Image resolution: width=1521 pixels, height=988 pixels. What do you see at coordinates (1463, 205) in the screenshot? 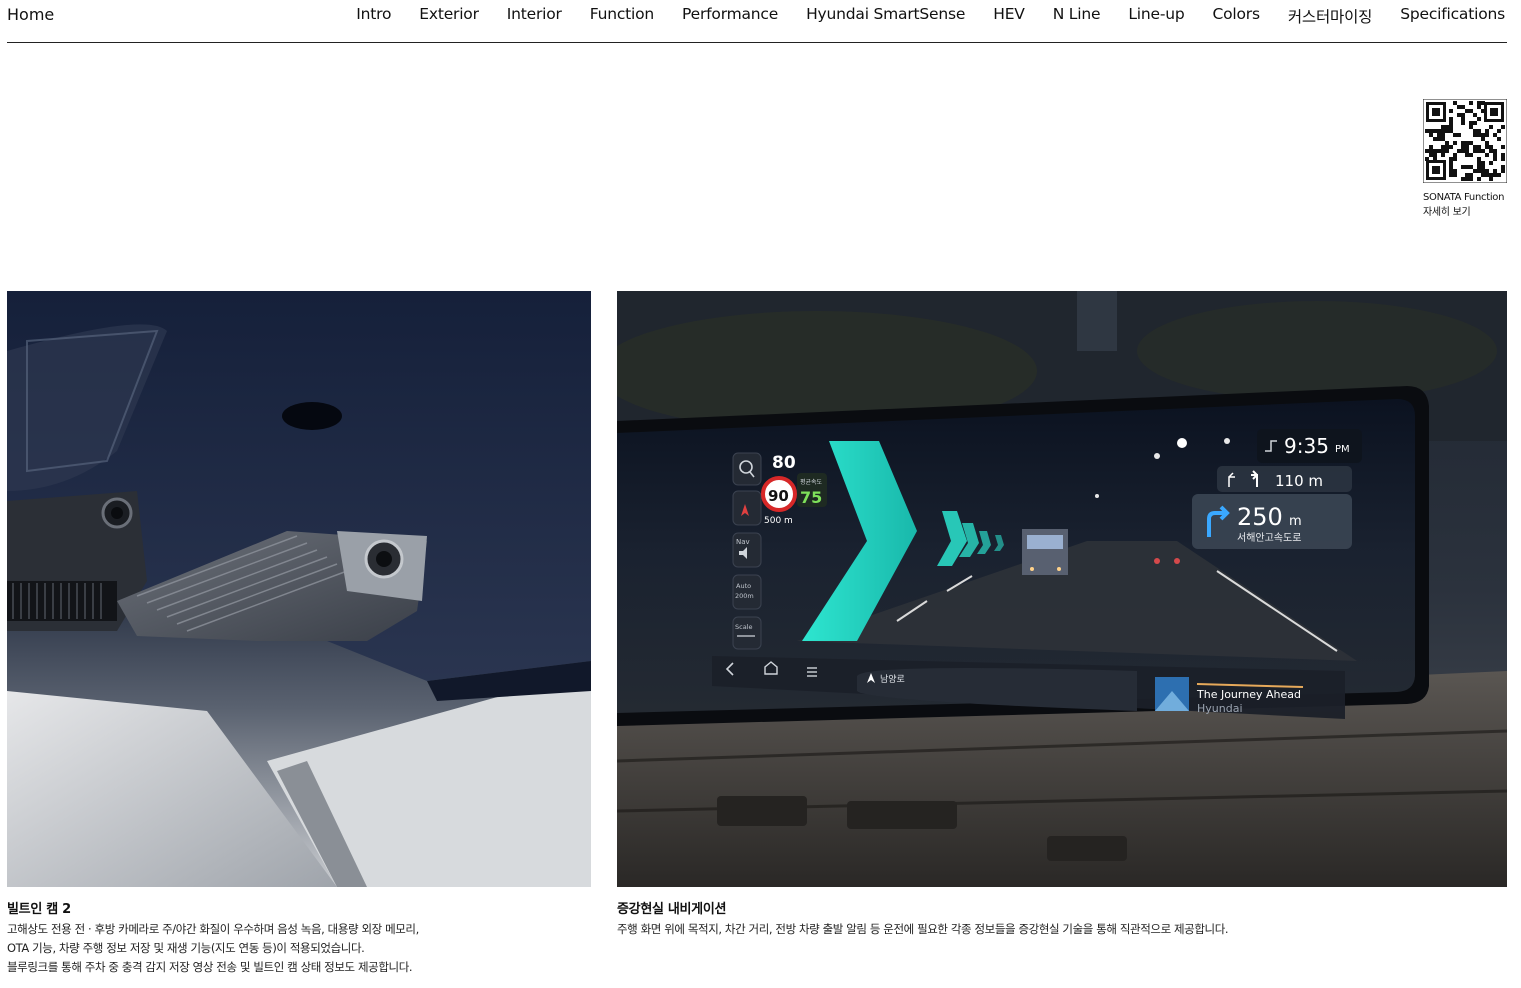
I see `qr-caption: SONATA Function 자세히 보기` at bounding box center [1463, 205].